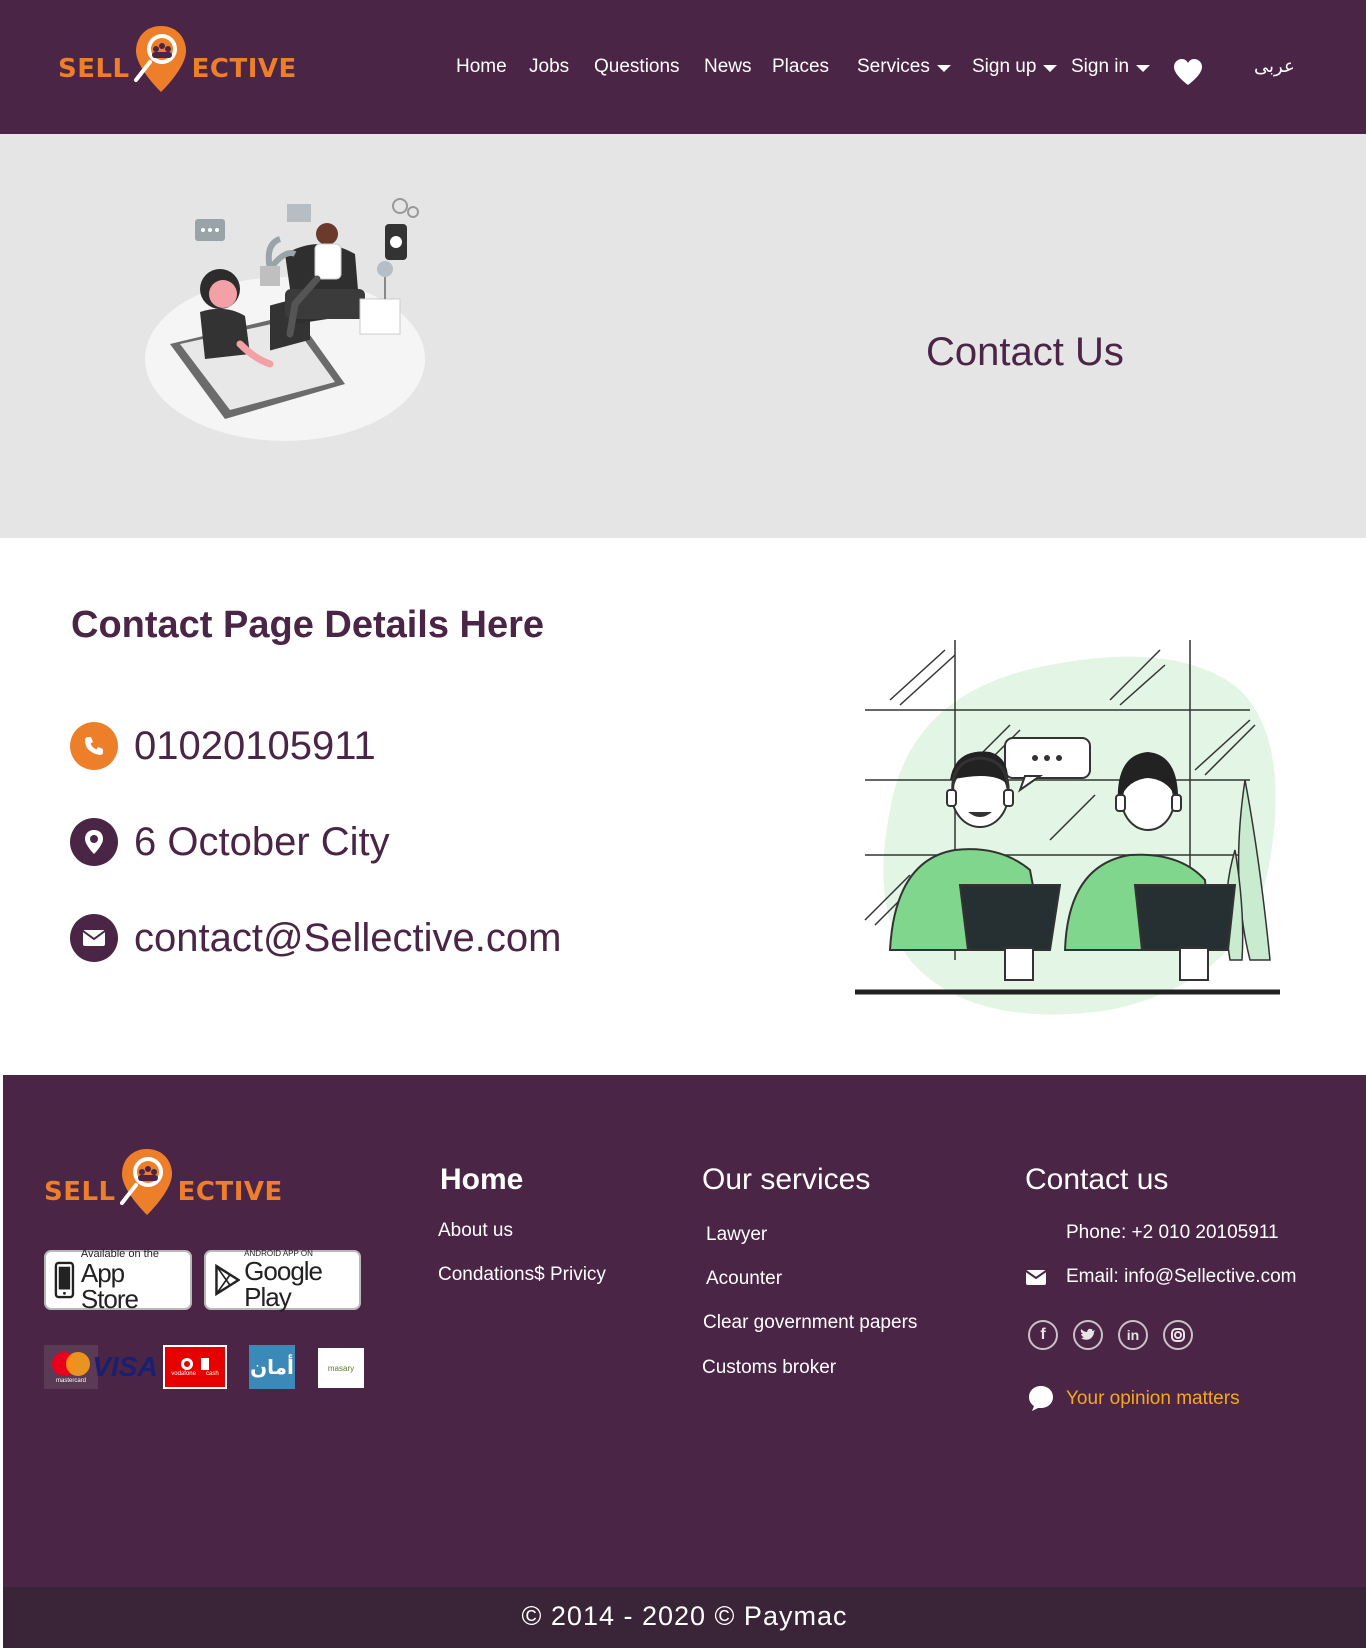 The image size is (1366, 1648). What do you see at coordinates (1088, 1335) in the screenshot?
I see `twitter-icon` at bounding box center [1088, 1335].